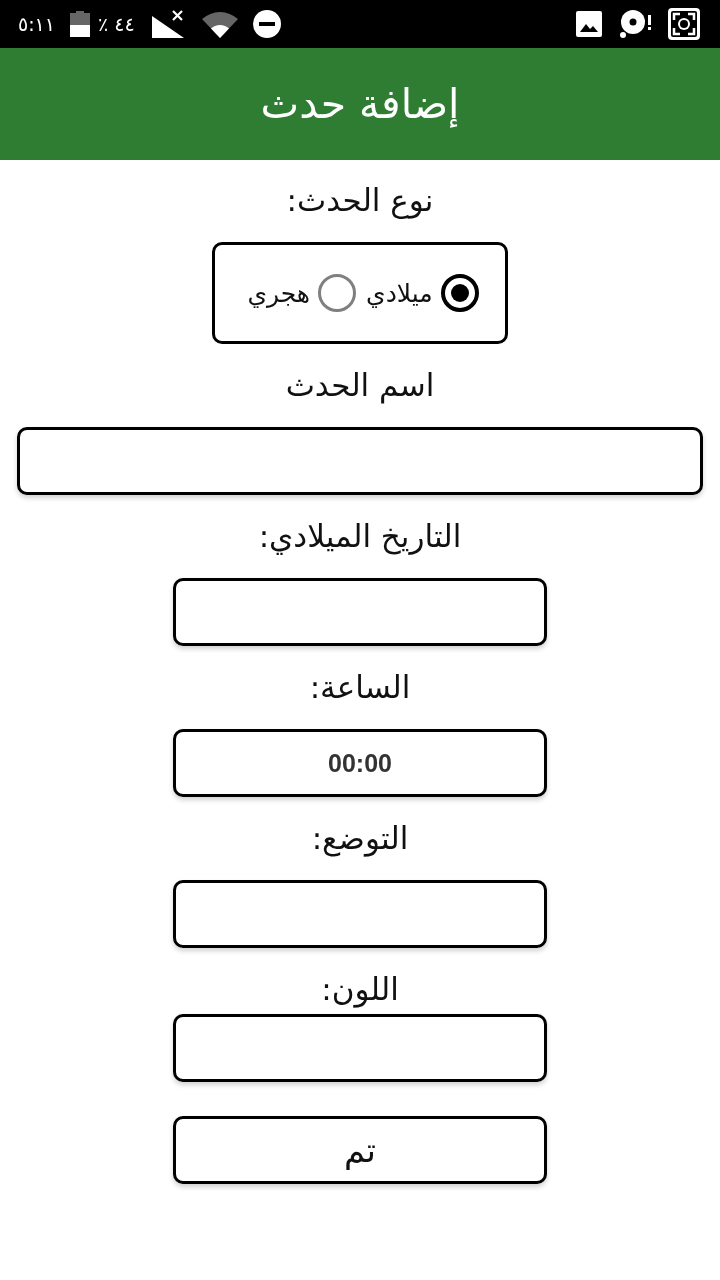 Image resolution: width=720 pixels, height=1280 pixels. I want to click on battery-icon, so click(80, 24).